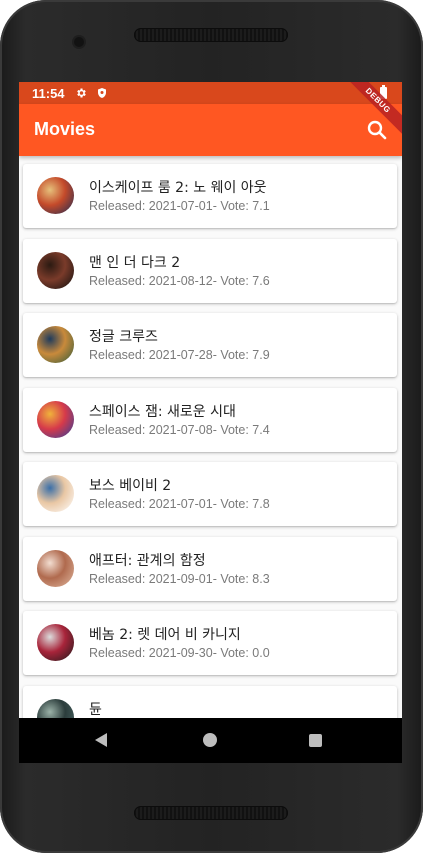 The image size is (423, 853). I want to click on list-item: 보스 베이비 2 Released: 2021-07-01- Vote: 7.8, so click(210, 494).